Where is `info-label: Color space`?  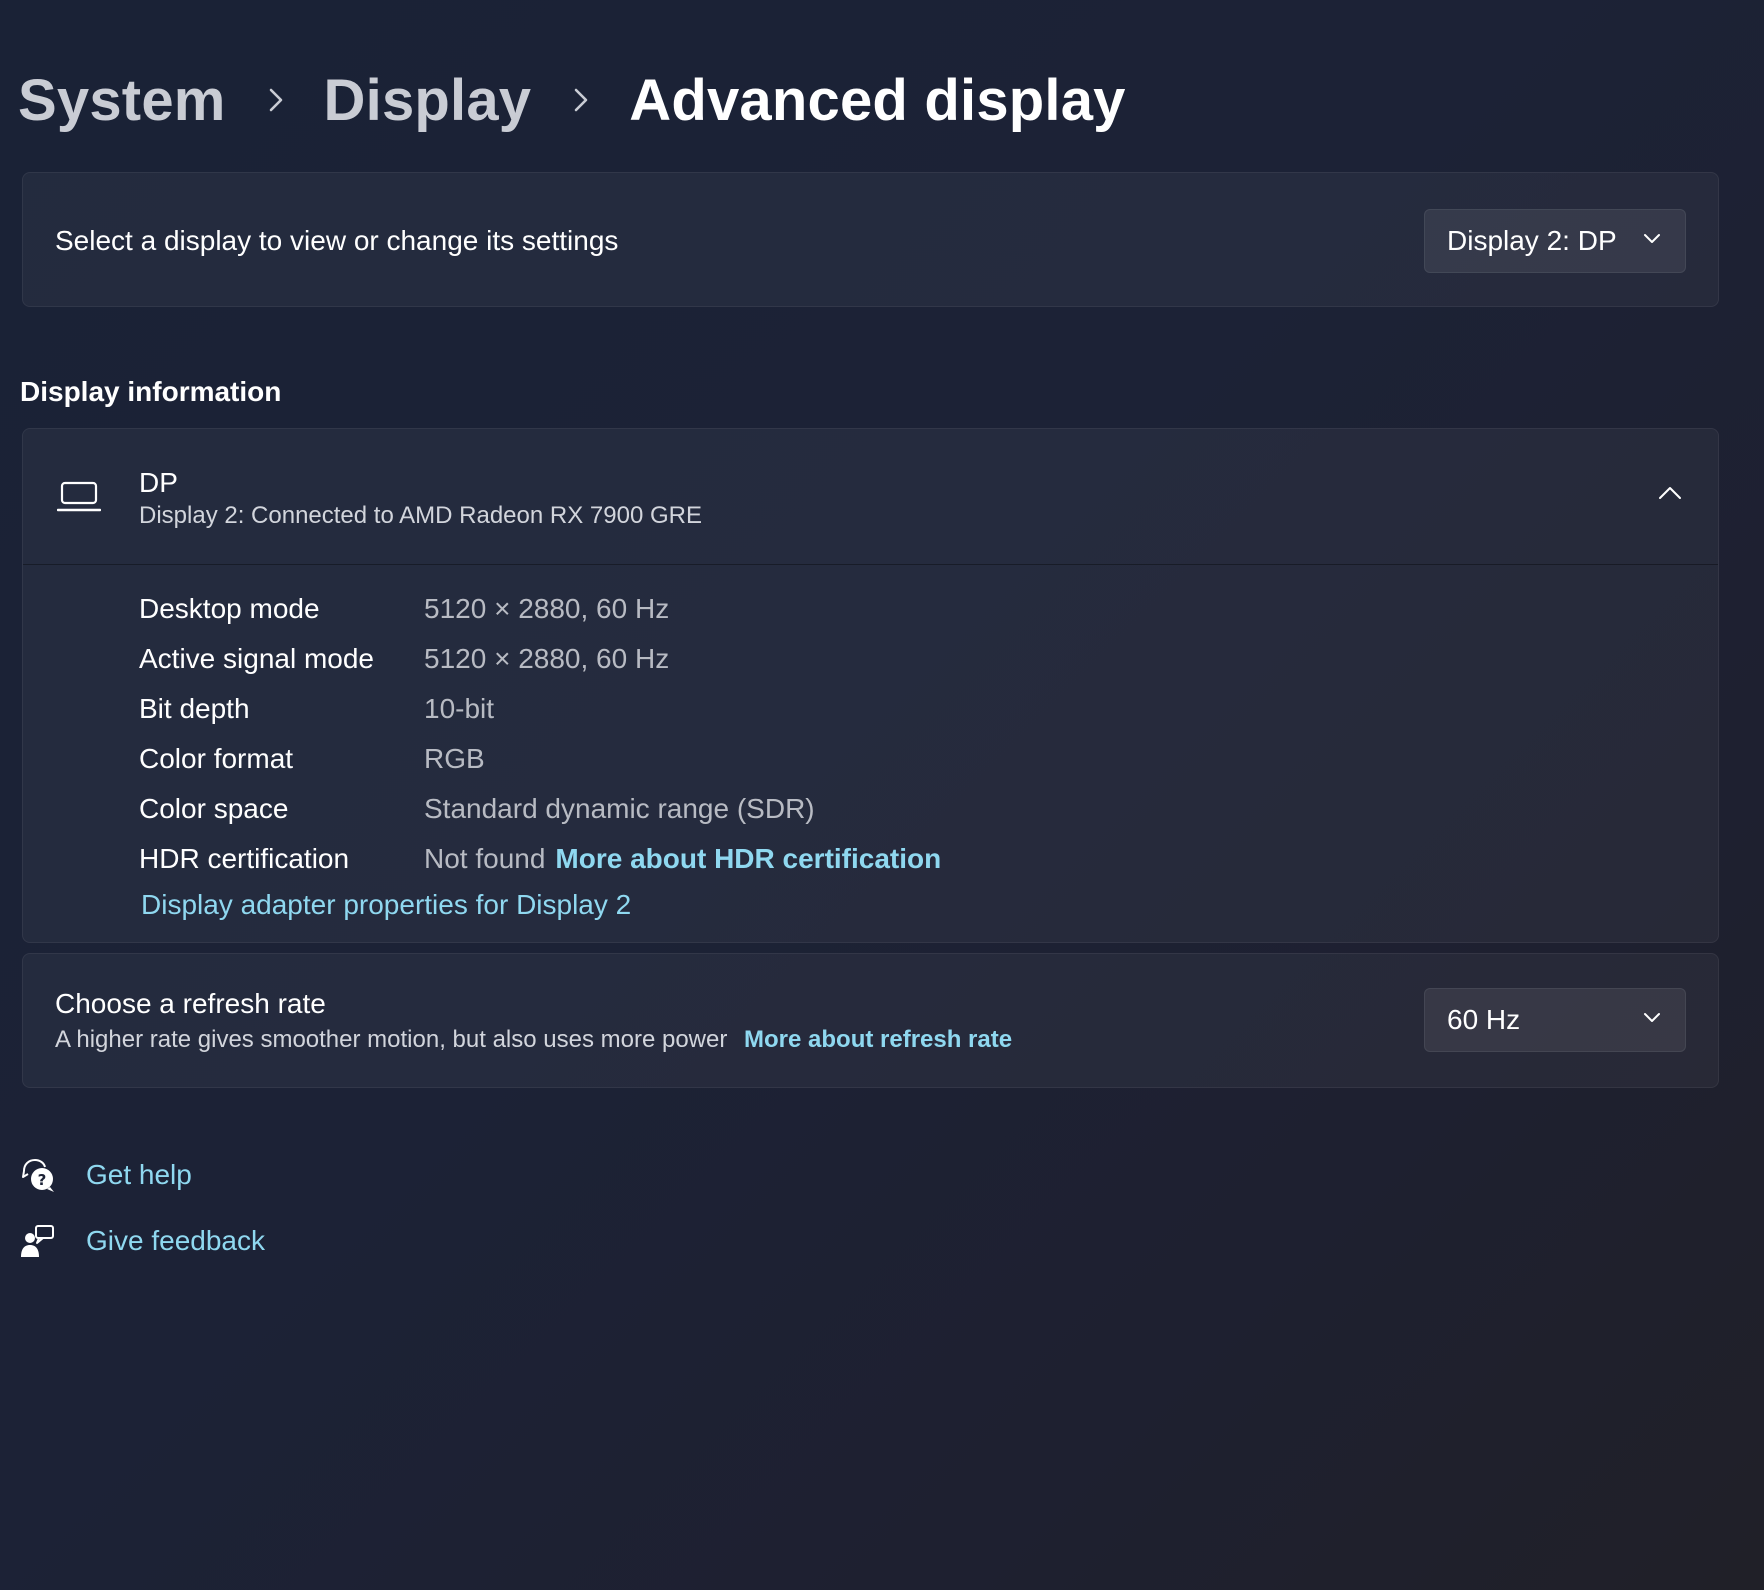
info-label: Color space is located at coordinates (214, 808).